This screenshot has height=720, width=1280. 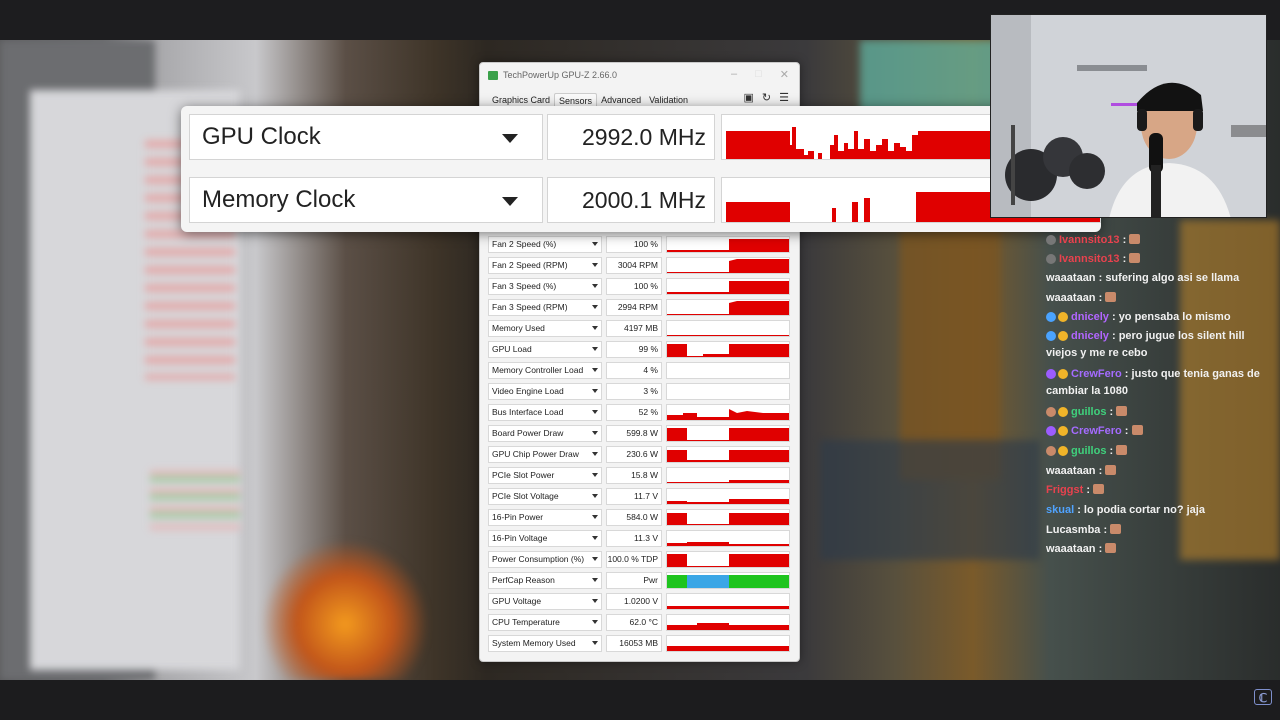 What do you see at coordinates (1161, 549) in the screenshot?
I see `chat-message: waaataan :` at bounding box center [1161, 549].